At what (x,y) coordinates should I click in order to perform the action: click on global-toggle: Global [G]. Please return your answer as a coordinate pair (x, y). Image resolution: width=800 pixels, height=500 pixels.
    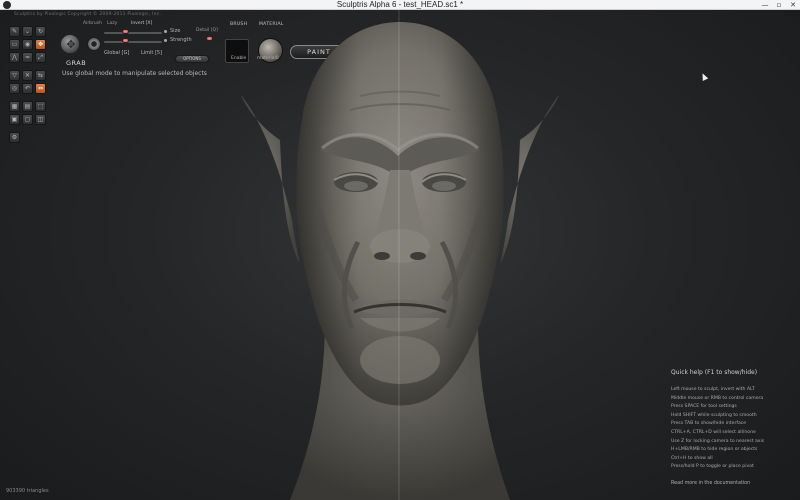
    Looking at the image, I should click on (116, 53).